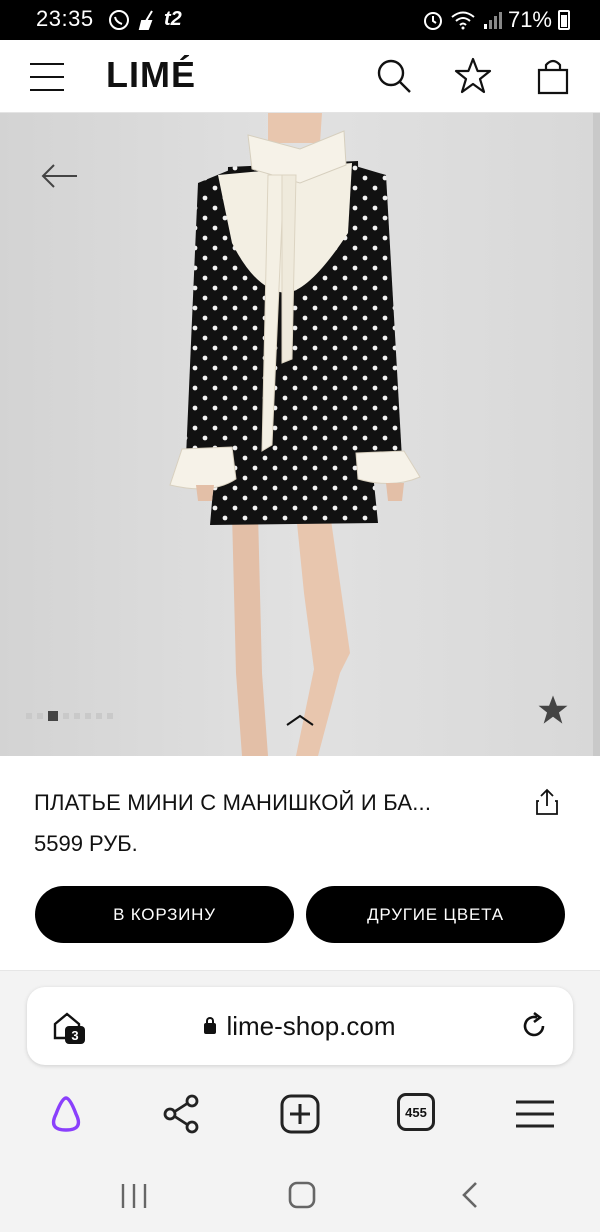  I want to click on status-time: 23:35, so click(65, 18).